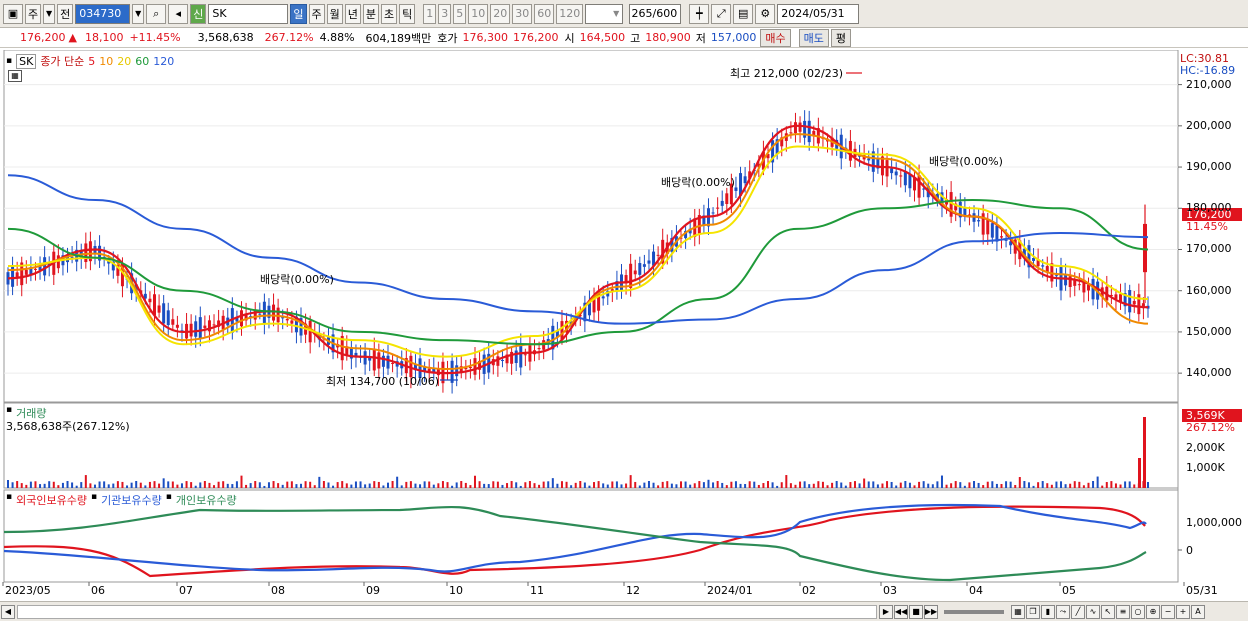  Describe the element at coordinates (500, 13) in the screenshot. I see `interval-20-button: 20` at that location.